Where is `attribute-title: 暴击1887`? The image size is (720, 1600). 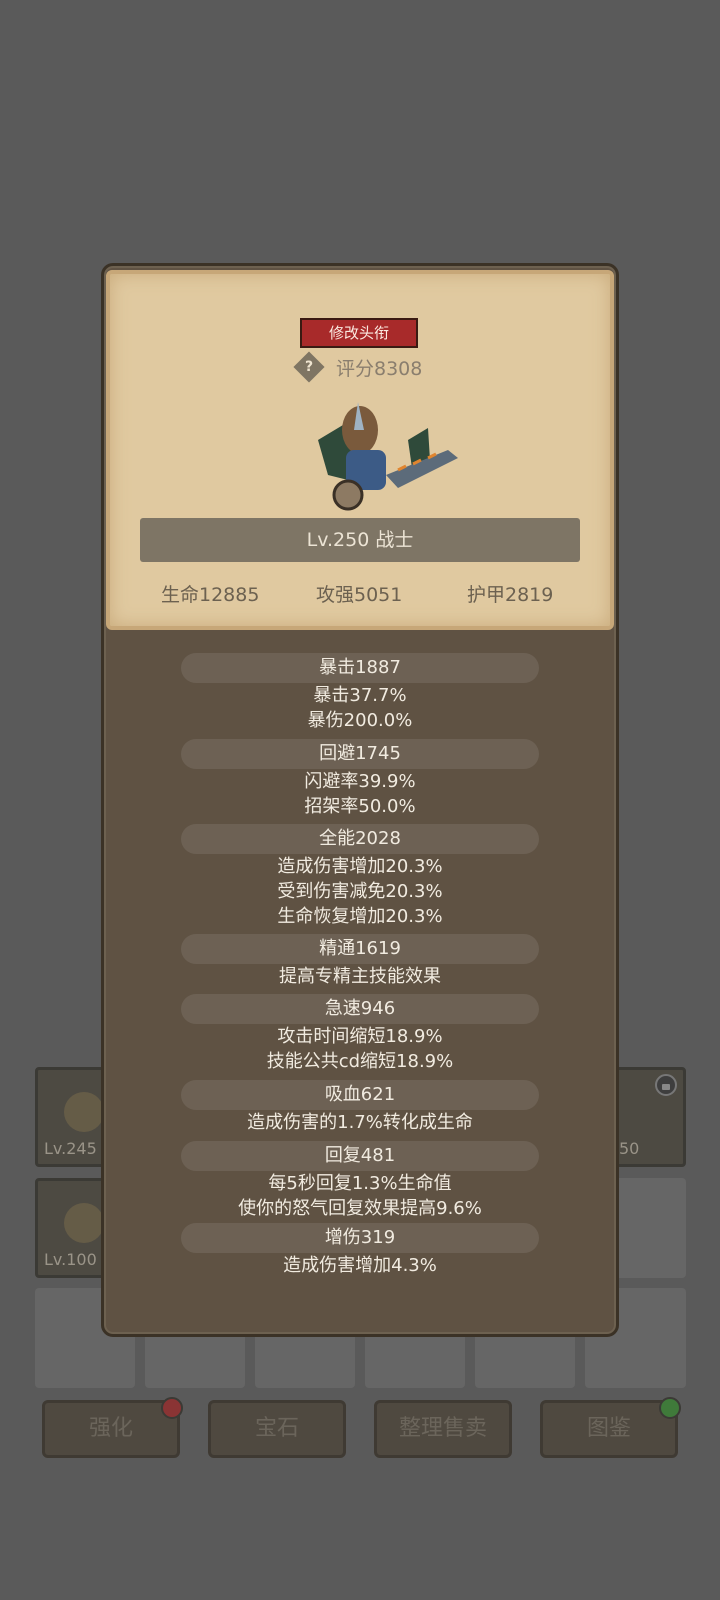 attribute-title: 暴击1887 is located at coordinates (360, 668).